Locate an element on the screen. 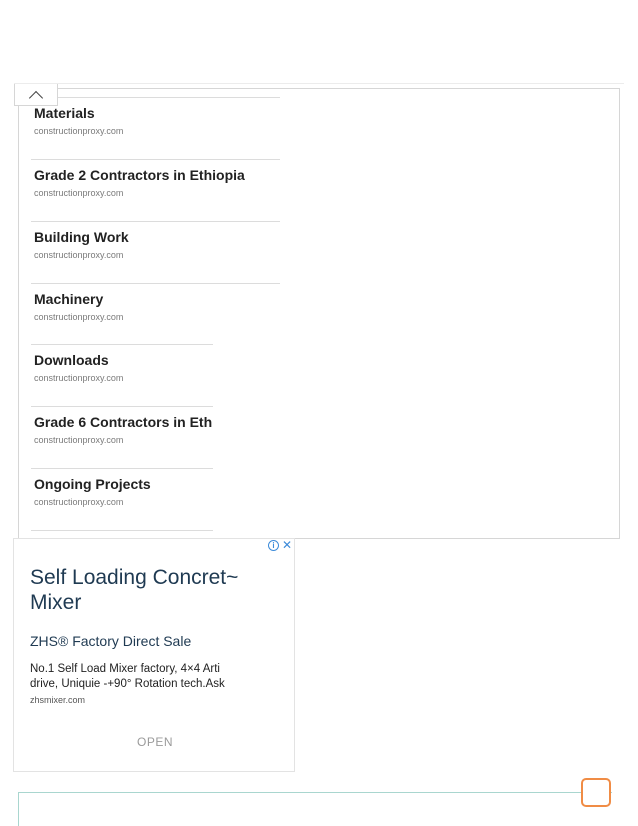 This screenshot has height=826, width=638. close-icon: ✕ is located at coordinates (287, 545).